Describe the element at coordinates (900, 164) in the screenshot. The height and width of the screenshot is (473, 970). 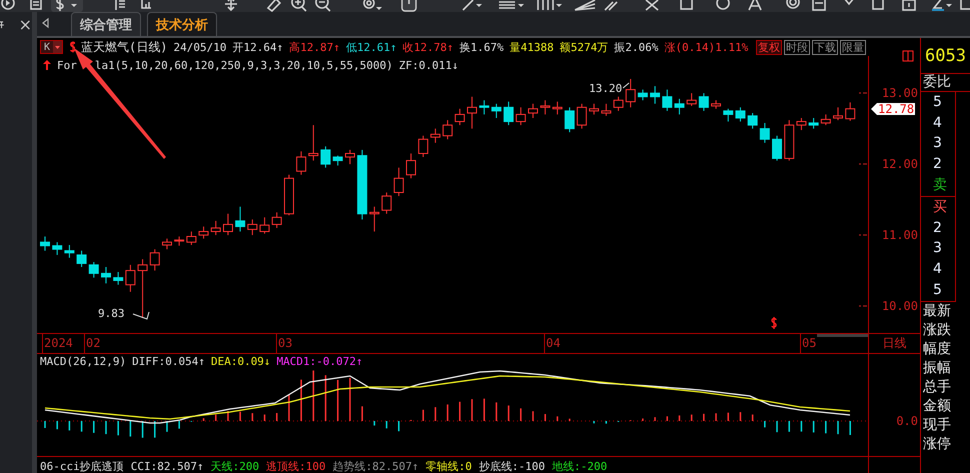
I see `price-label: 12.00` at that location.